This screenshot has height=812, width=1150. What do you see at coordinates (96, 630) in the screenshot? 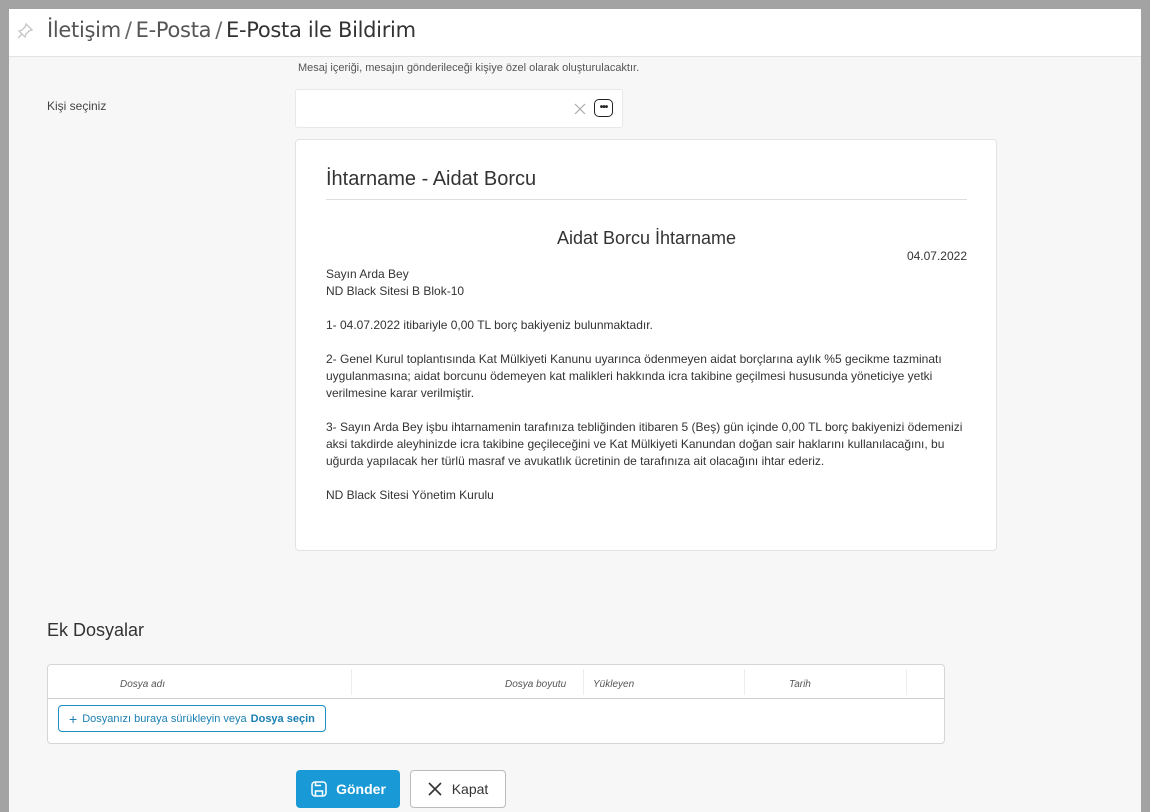
I see `attachments-title: Ek Dosyalar` at bounding box center [96, 630].